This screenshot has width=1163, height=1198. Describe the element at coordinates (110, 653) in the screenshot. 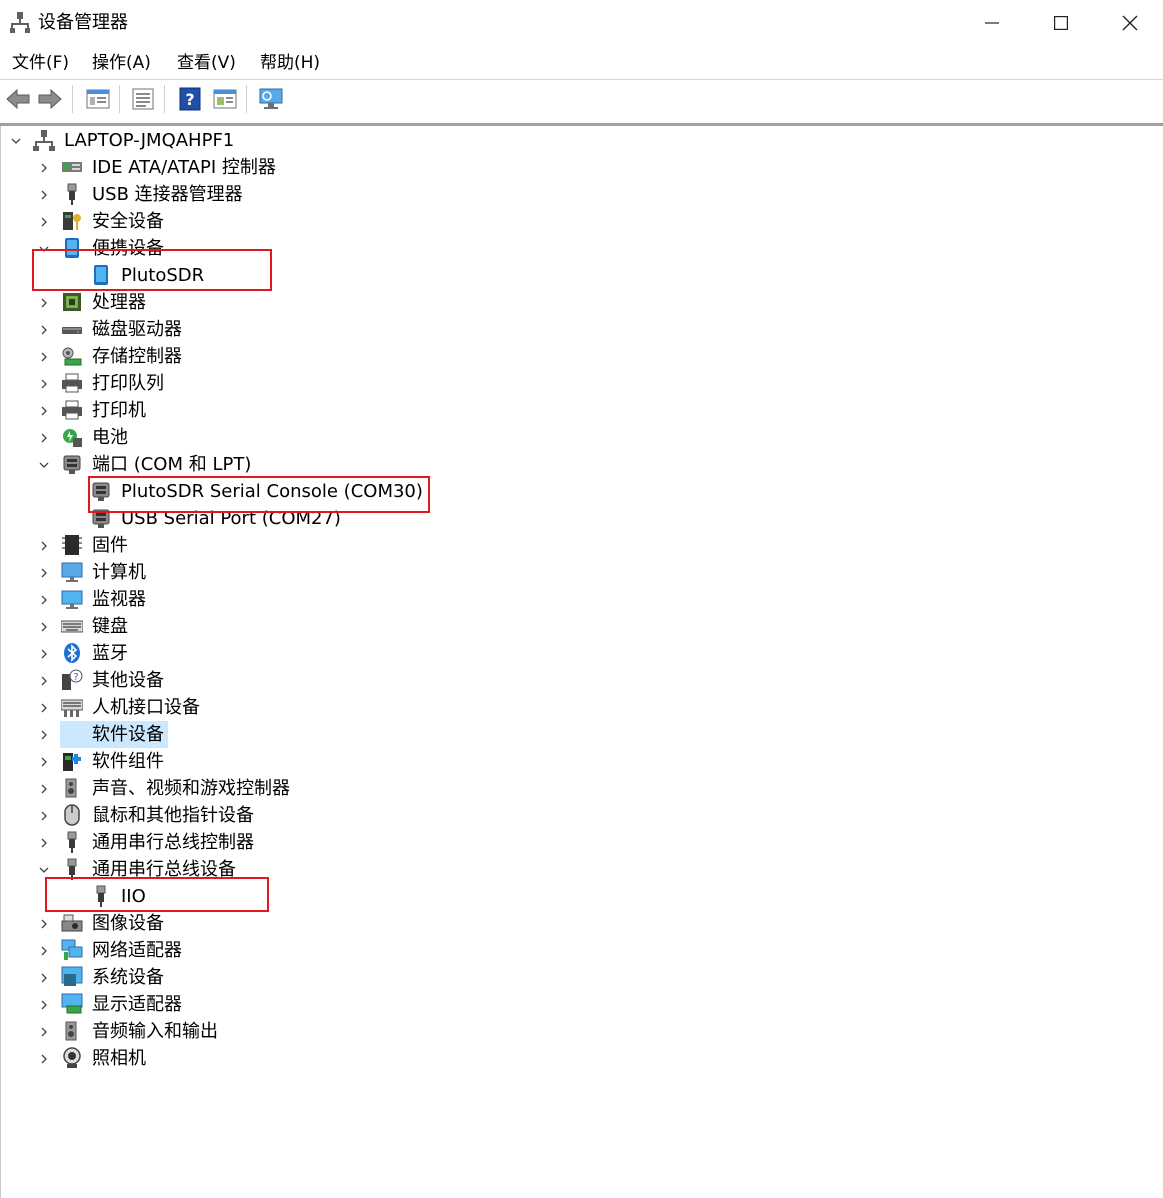

I see `tree-item-label: 蓝牙` at that location.